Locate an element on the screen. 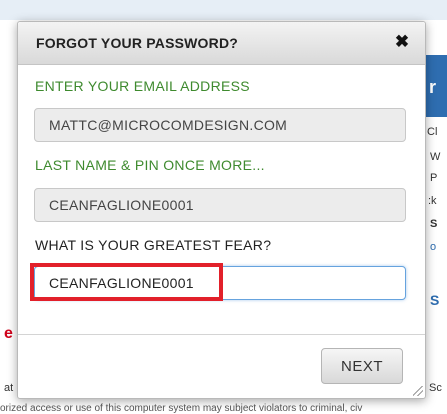  email-label: ENTER YOUR EMAIL ADDRESS is located at coordinates (142, 86).